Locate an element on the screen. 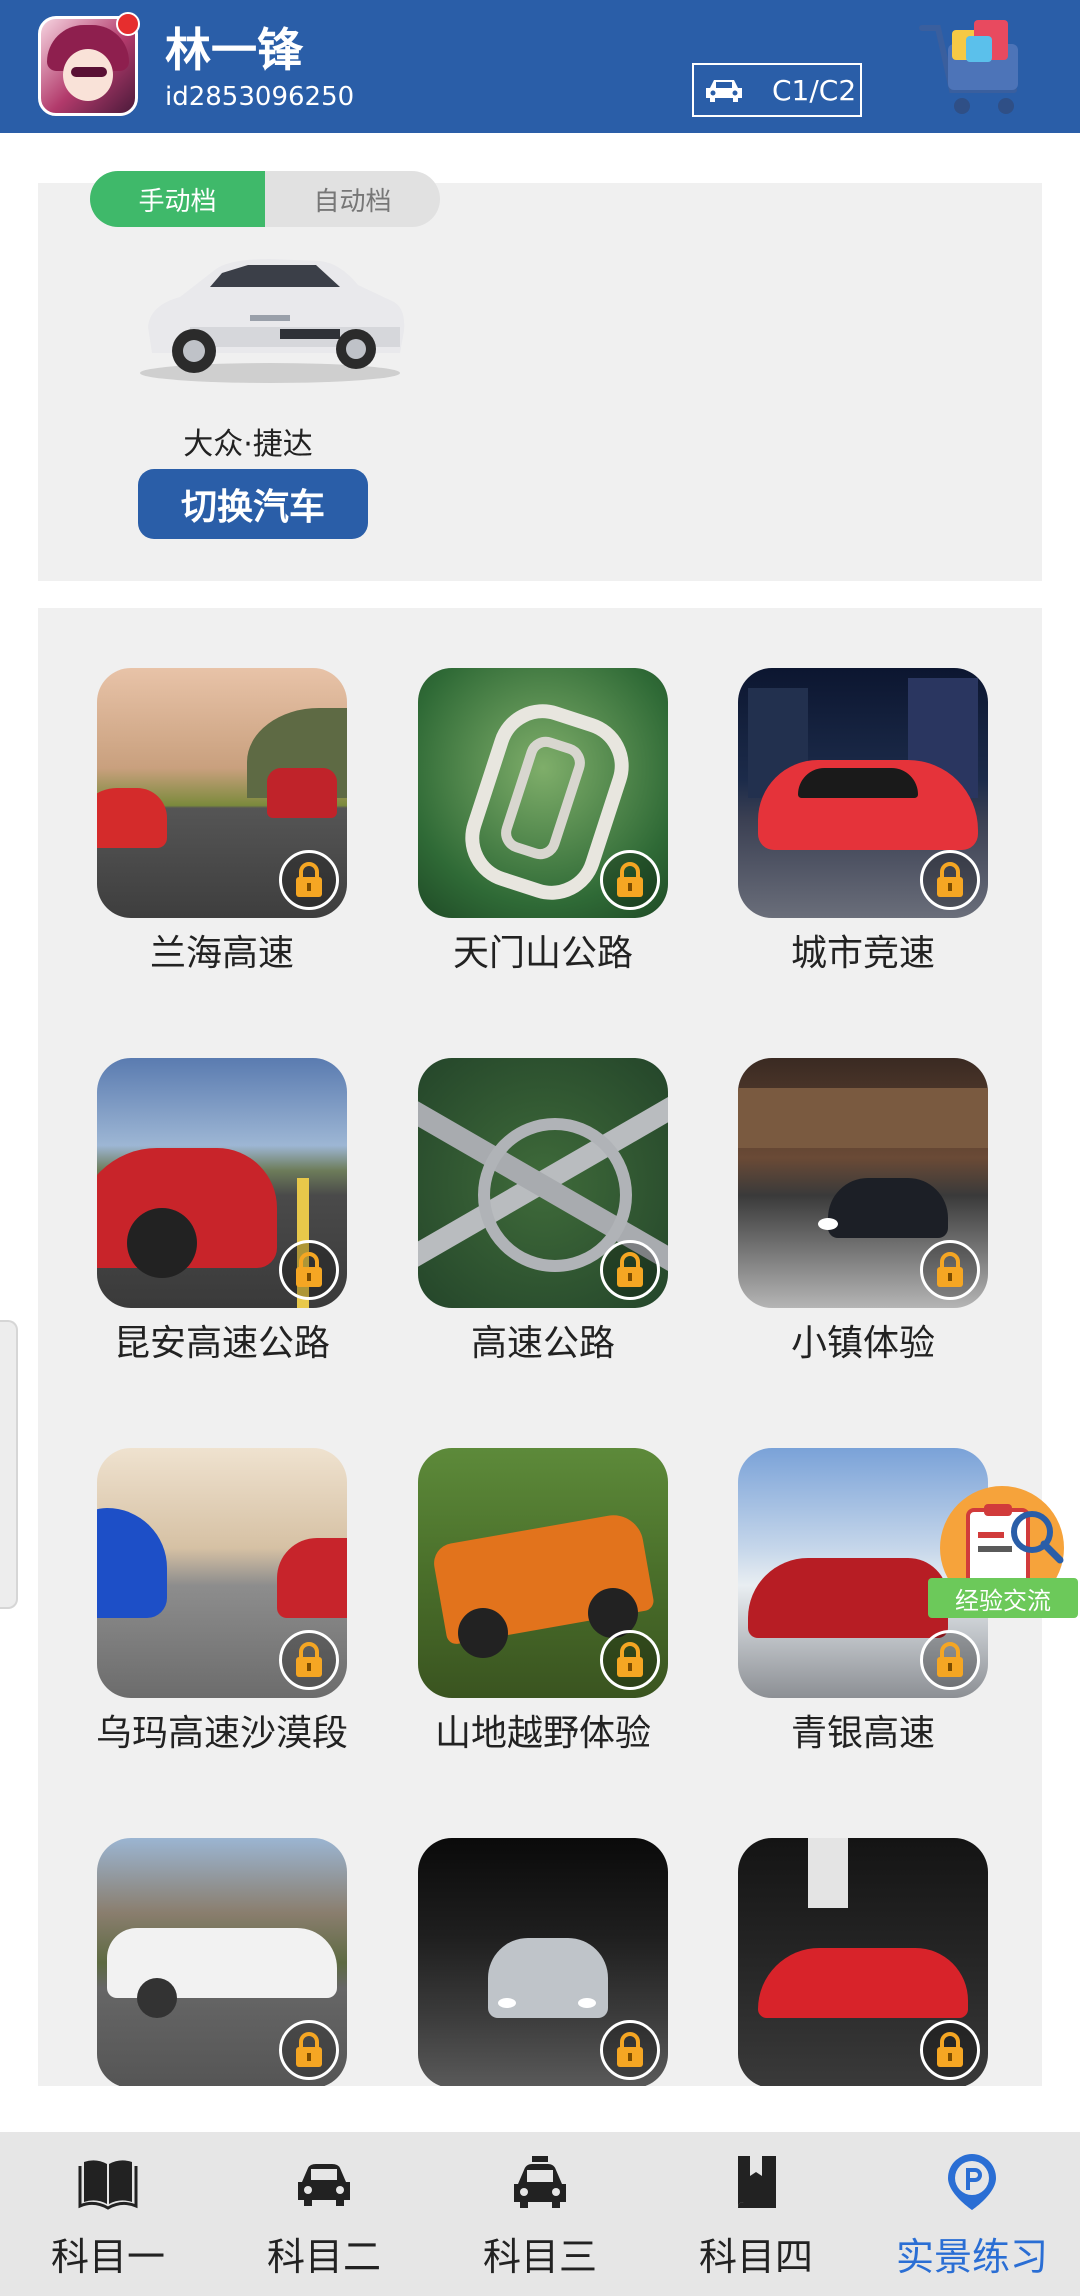  parking-pin-icon is located at coordinates (972, 2182).